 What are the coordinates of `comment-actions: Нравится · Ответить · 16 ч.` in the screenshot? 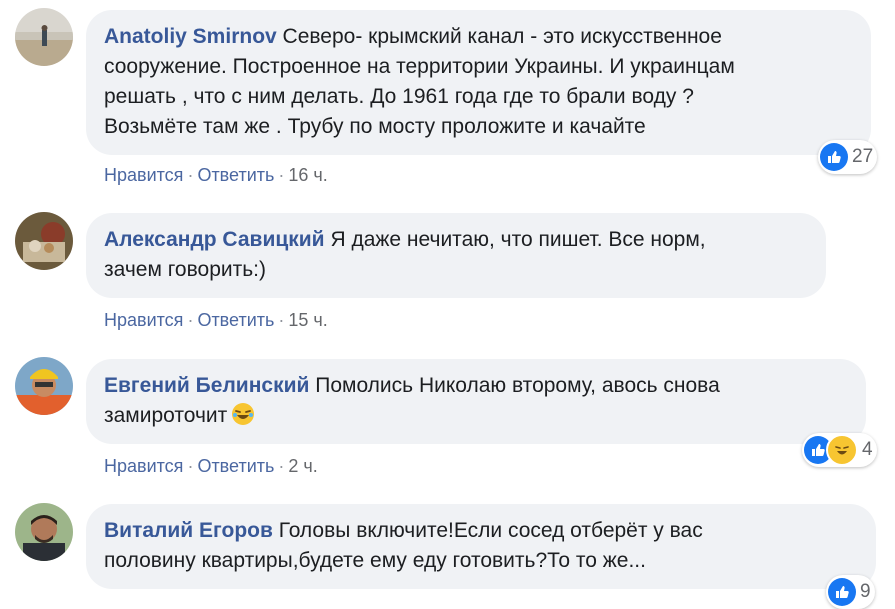 It's located at (216, 175).